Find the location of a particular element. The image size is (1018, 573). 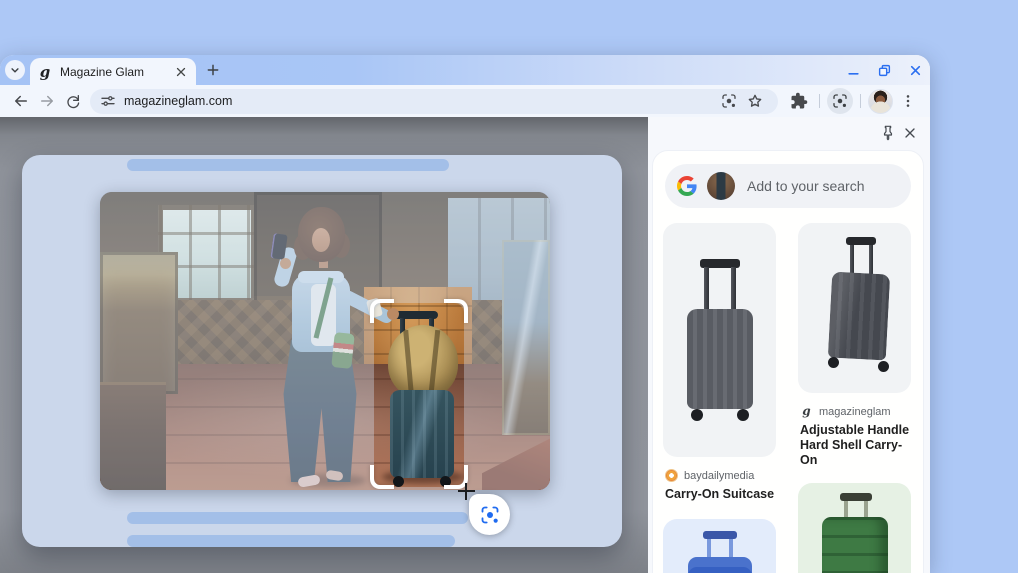

back-arrow-icon is located at coordinates (21, 101).